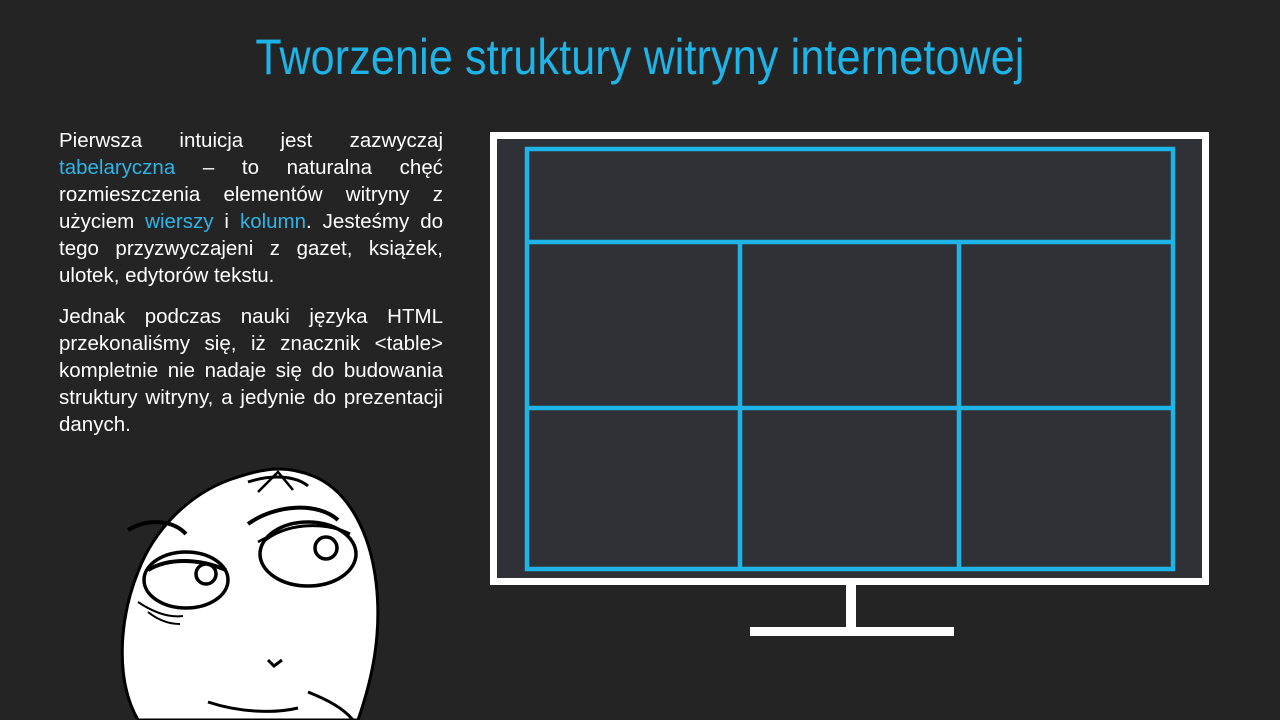 The image size is (1280, 720). I want to click on highlight-wierszy: wierszy, so click(179, 221).